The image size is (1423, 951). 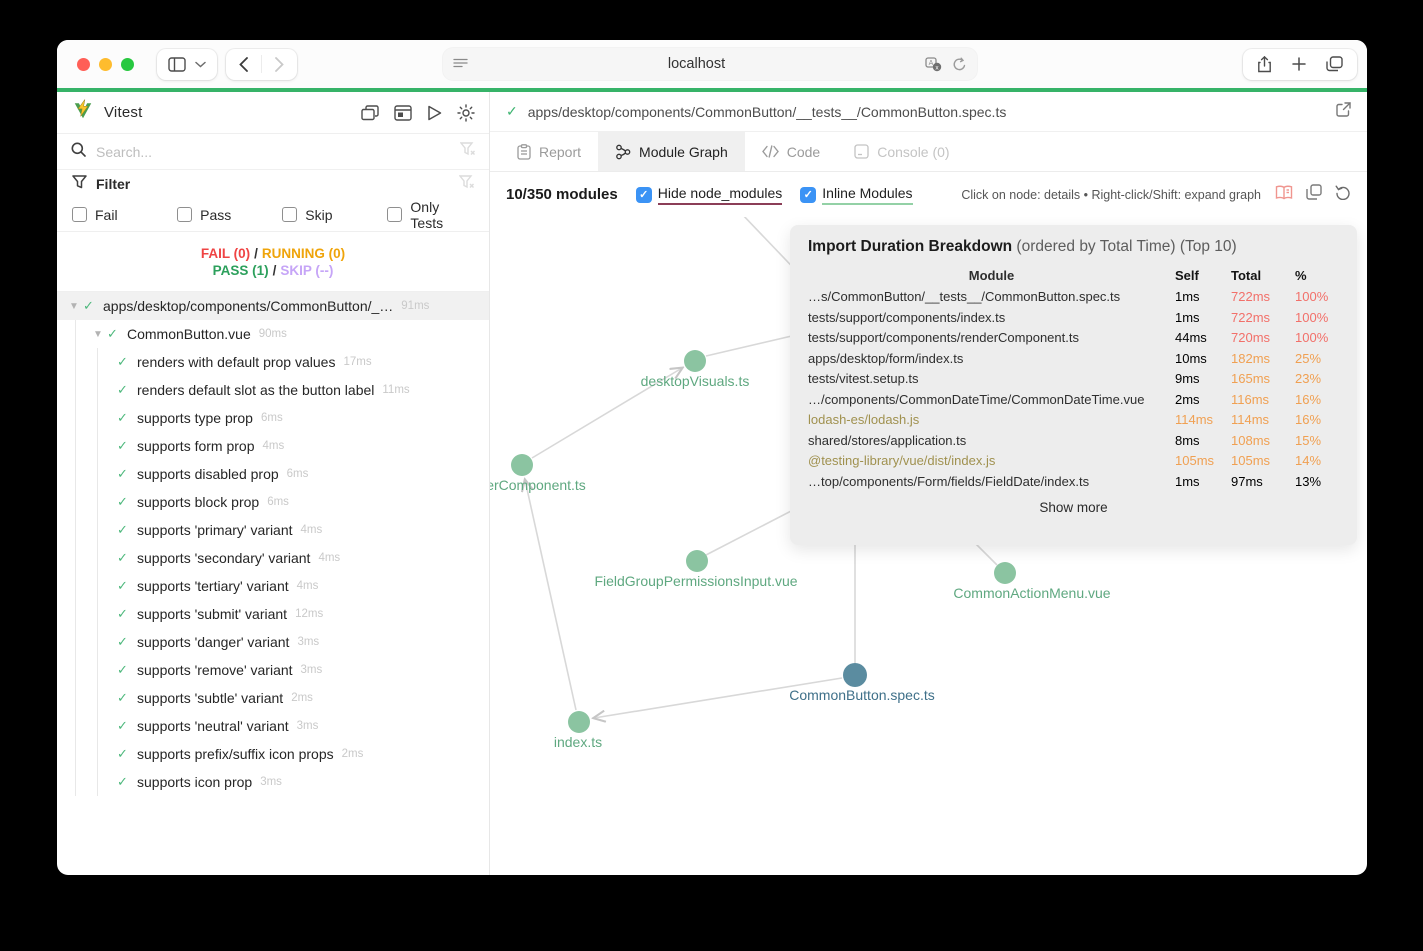 I want to click on panel-subtitle: (ordered by Total Time) (Top 10), so click(x=1126, y=246).